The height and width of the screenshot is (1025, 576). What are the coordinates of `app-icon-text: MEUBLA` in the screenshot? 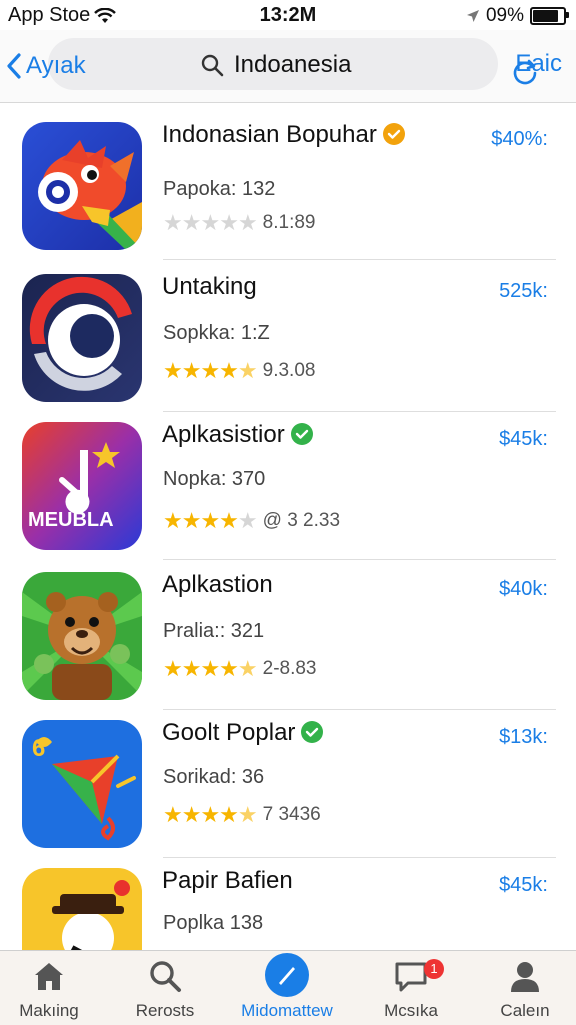 It's located at (71, 520).